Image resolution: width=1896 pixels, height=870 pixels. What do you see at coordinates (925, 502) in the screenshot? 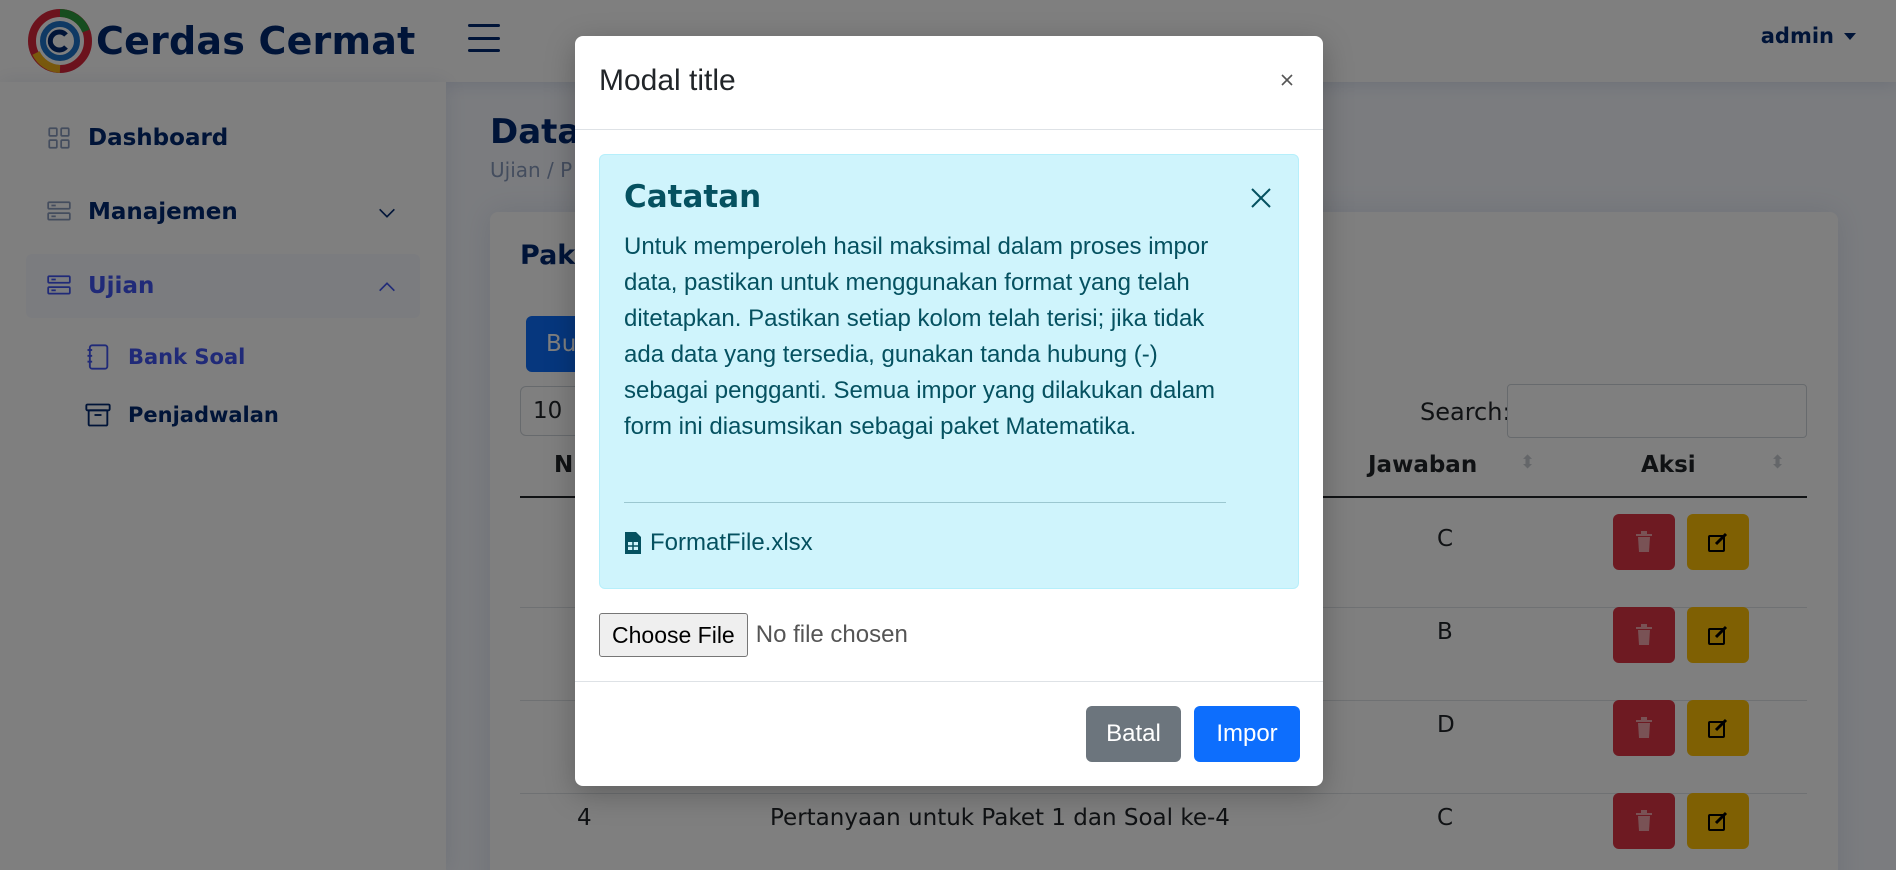
I see `alert-divider` at bounding box center [925, 502].